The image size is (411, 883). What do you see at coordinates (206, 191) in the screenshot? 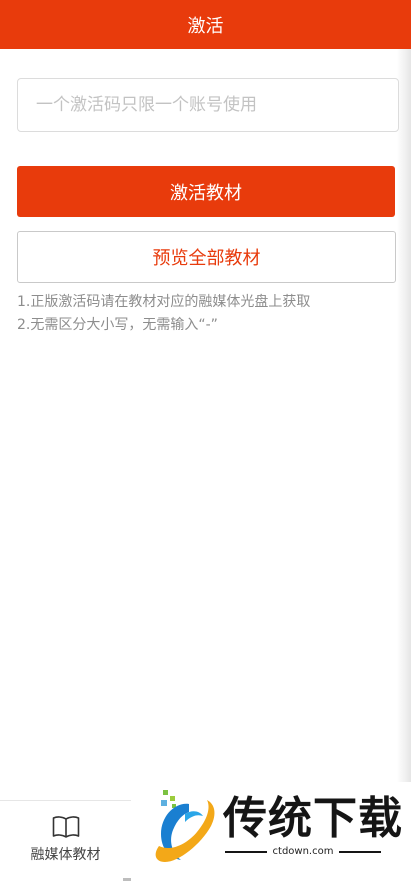
I see `activate-button: 激活教材` at bounding box center [206, 191].